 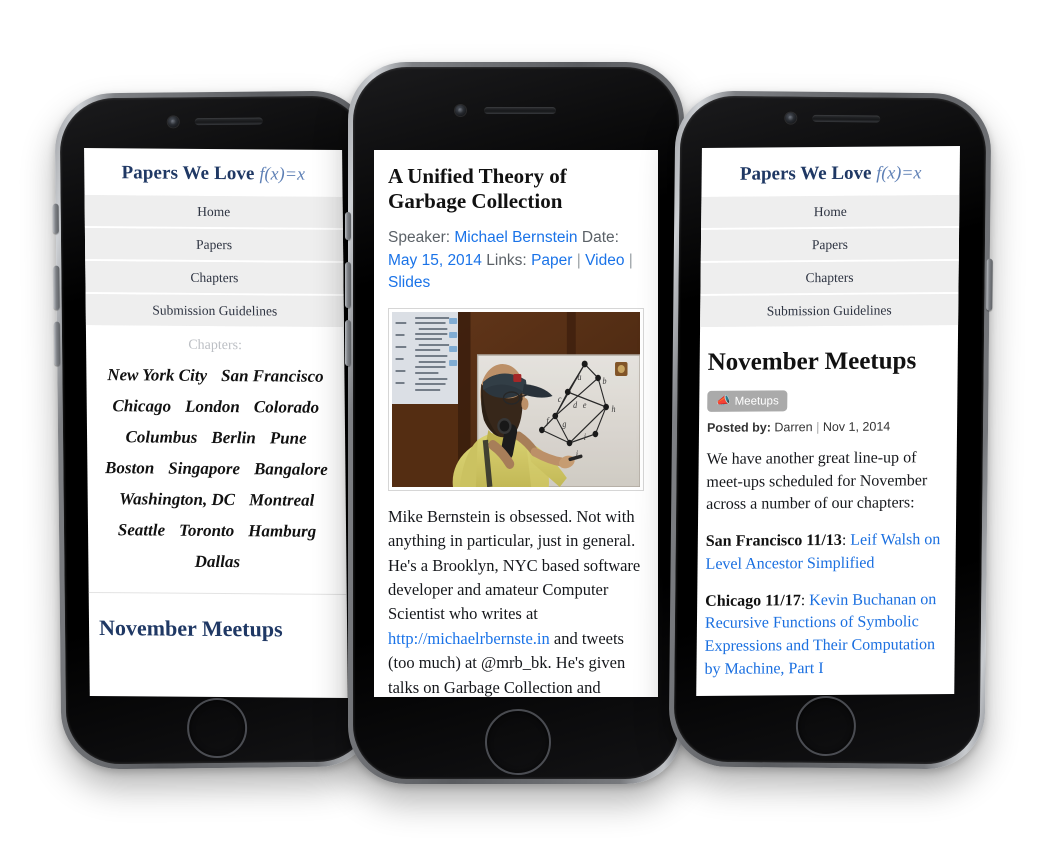 I want to click on speaker-photo-frame: abc def ghi j, so click(x=516, y=399).